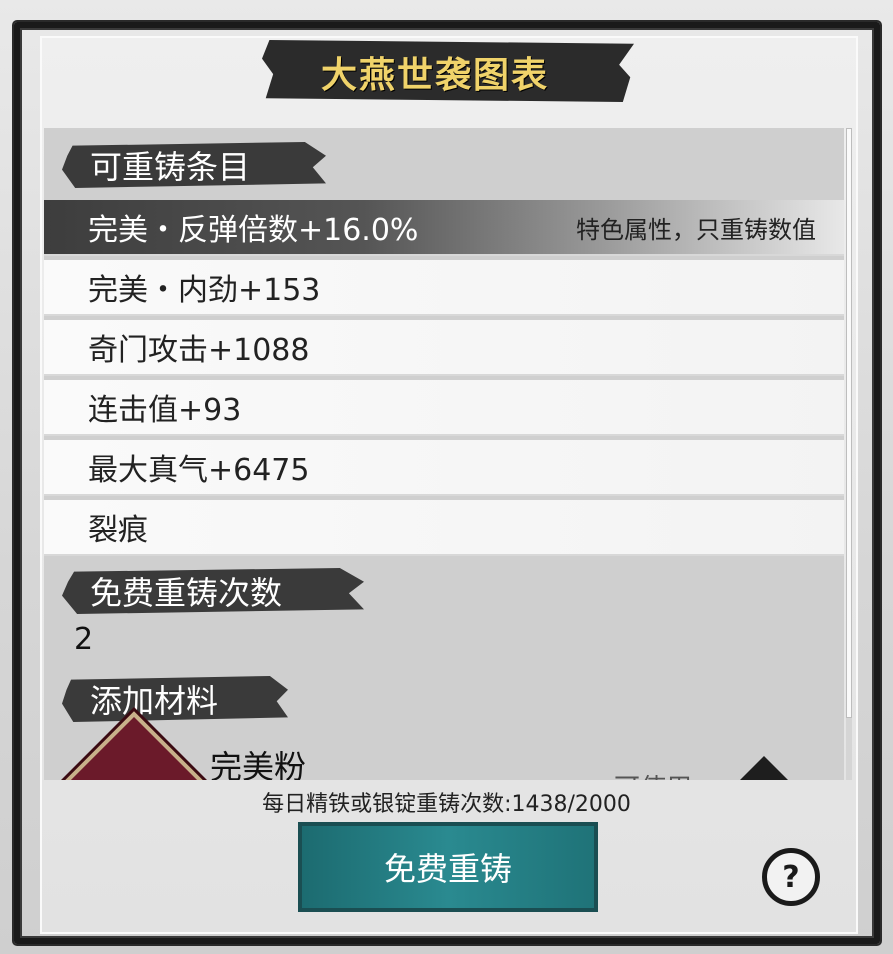  Describe the element at coordinates (448, 867) in the screenshot. I see `free-reforge-button: 免费重铸` at that location.